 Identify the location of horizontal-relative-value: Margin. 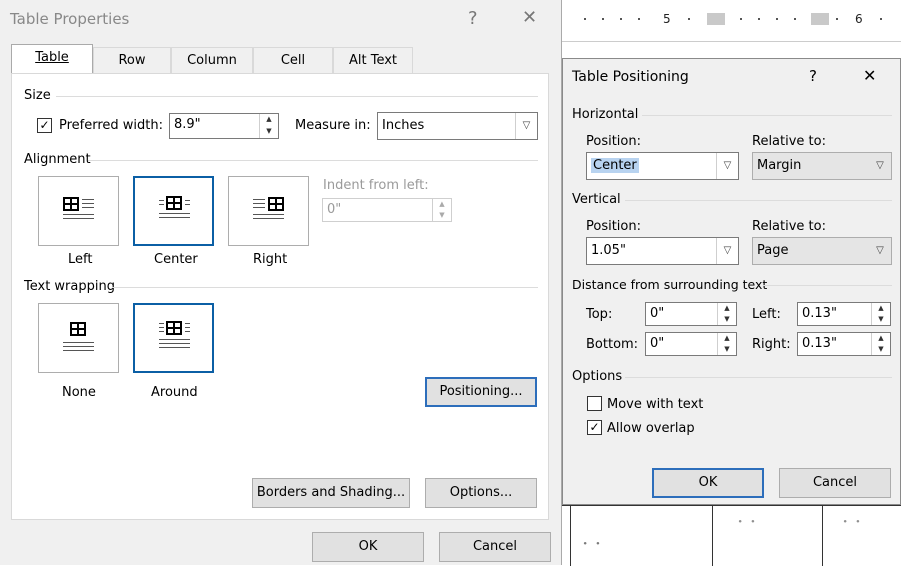
(779, 165).